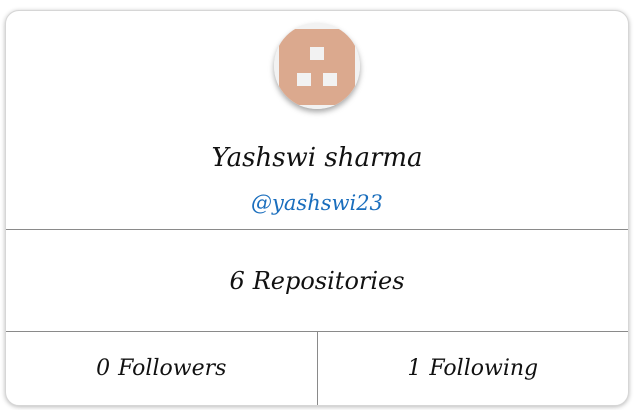 The height and width of the screenshot is (410, 636). I want to click on repositories-count: 6, so click(237, 280).